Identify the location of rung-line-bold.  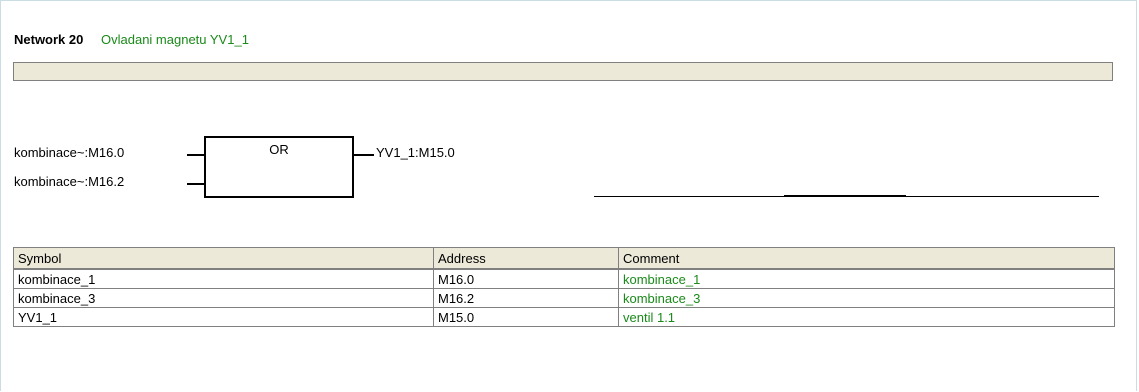
(845, 196).